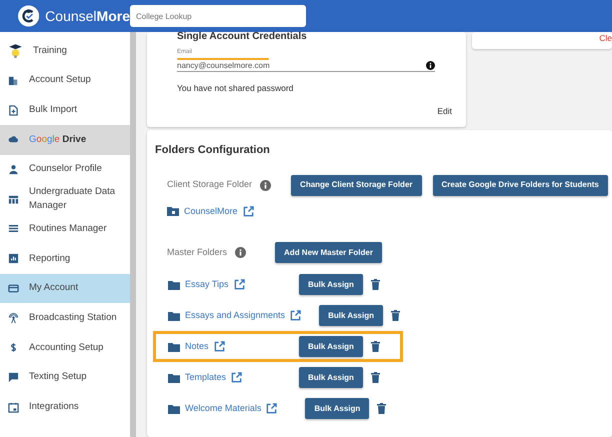  I want to click on folder-link: Essay Tips, so click(207, 285).